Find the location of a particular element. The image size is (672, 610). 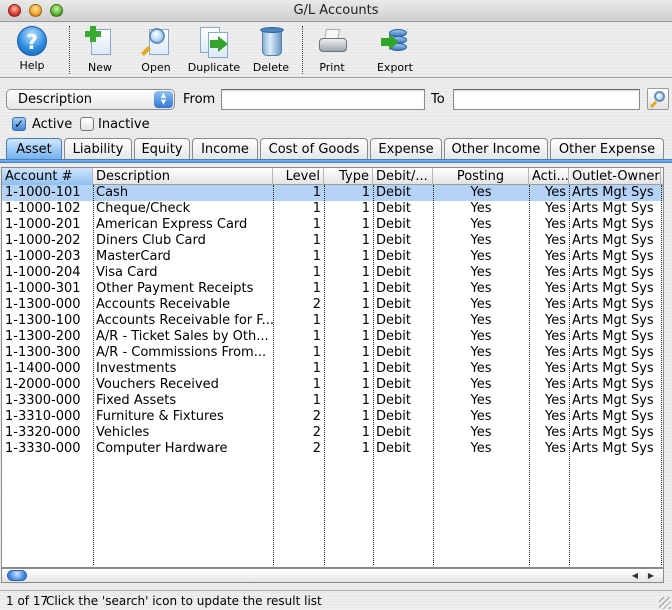

cell-description: Cheque/Check is located at coordinates (143, 208).